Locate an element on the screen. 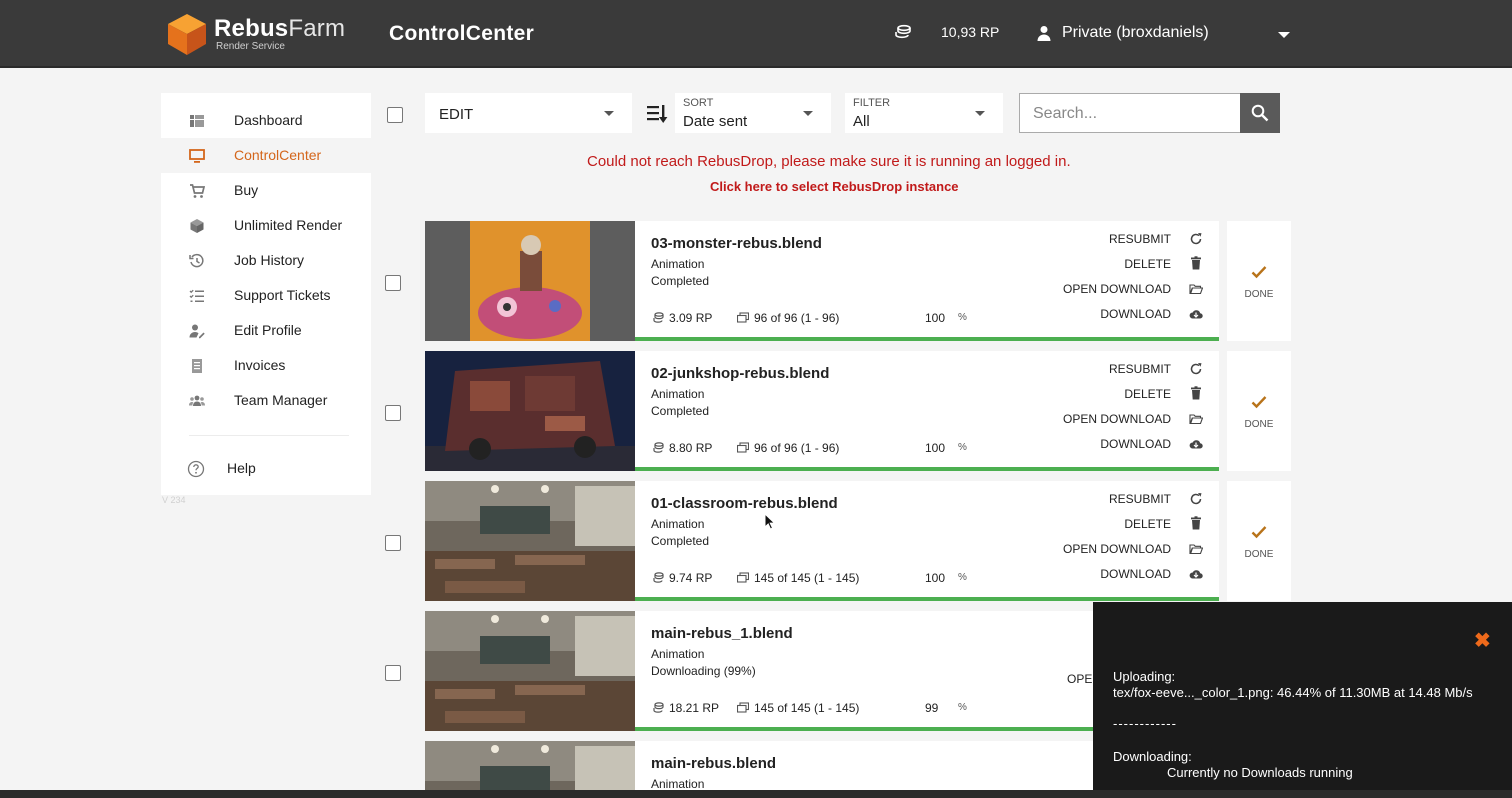 The height and width of the screenshot is (798, 1512). sidebar-item-dashboard: Dashboard is located at coordinates (266, 120).